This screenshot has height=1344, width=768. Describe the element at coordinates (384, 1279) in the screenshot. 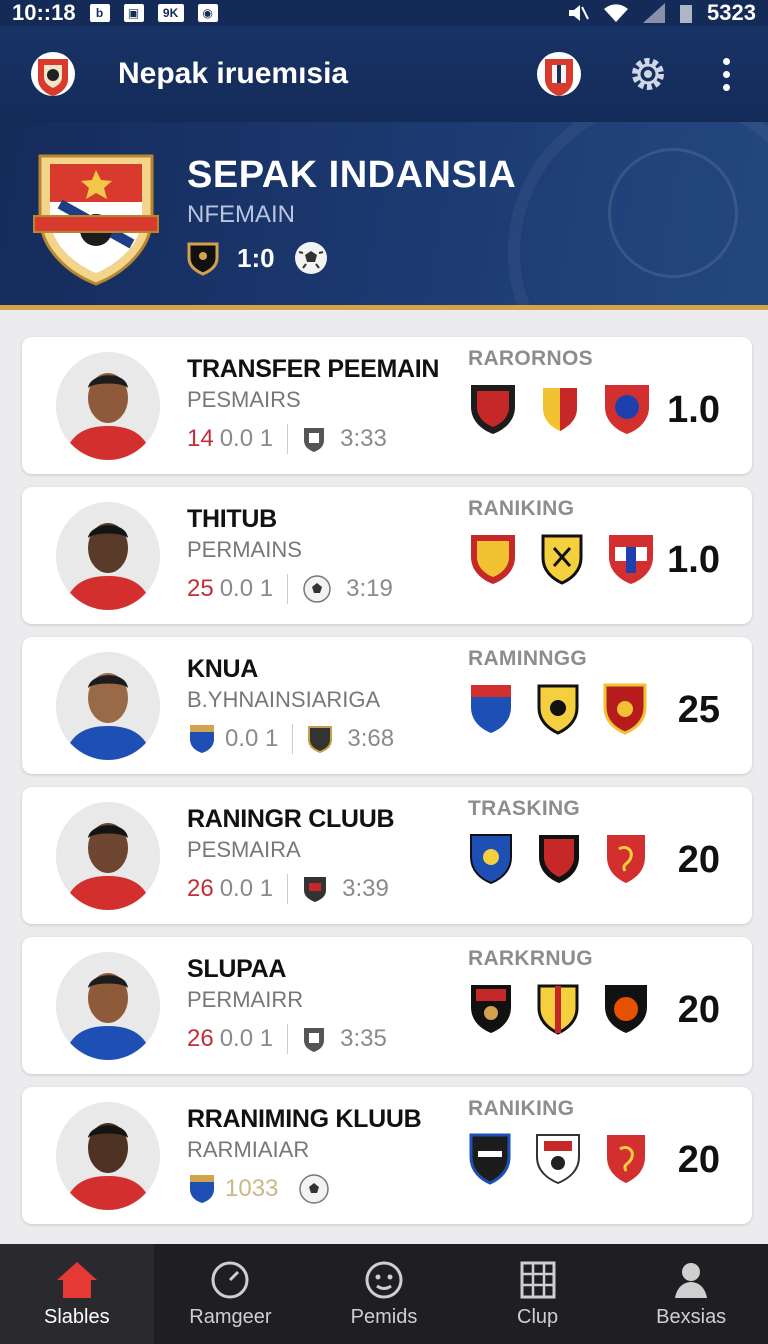

I see `smiley-icon` at that location.